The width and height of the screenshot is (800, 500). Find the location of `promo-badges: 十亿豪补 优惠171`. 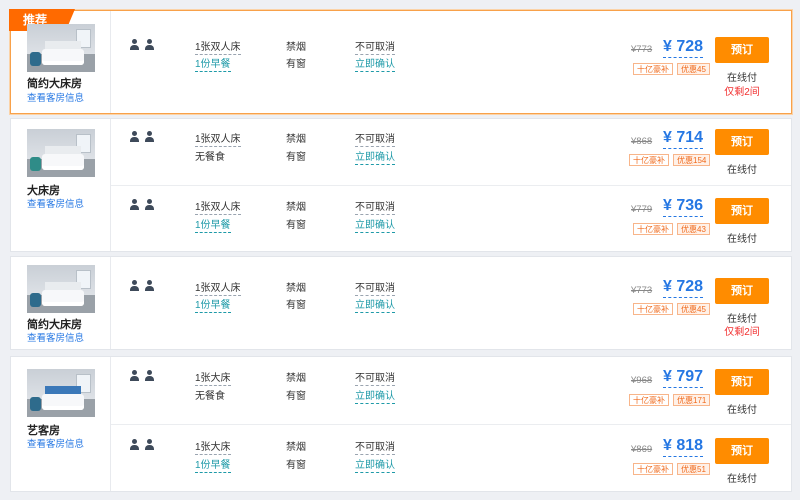

promo-badges: 十亿豪补 优惠171 is located at coordinates (670, 400).